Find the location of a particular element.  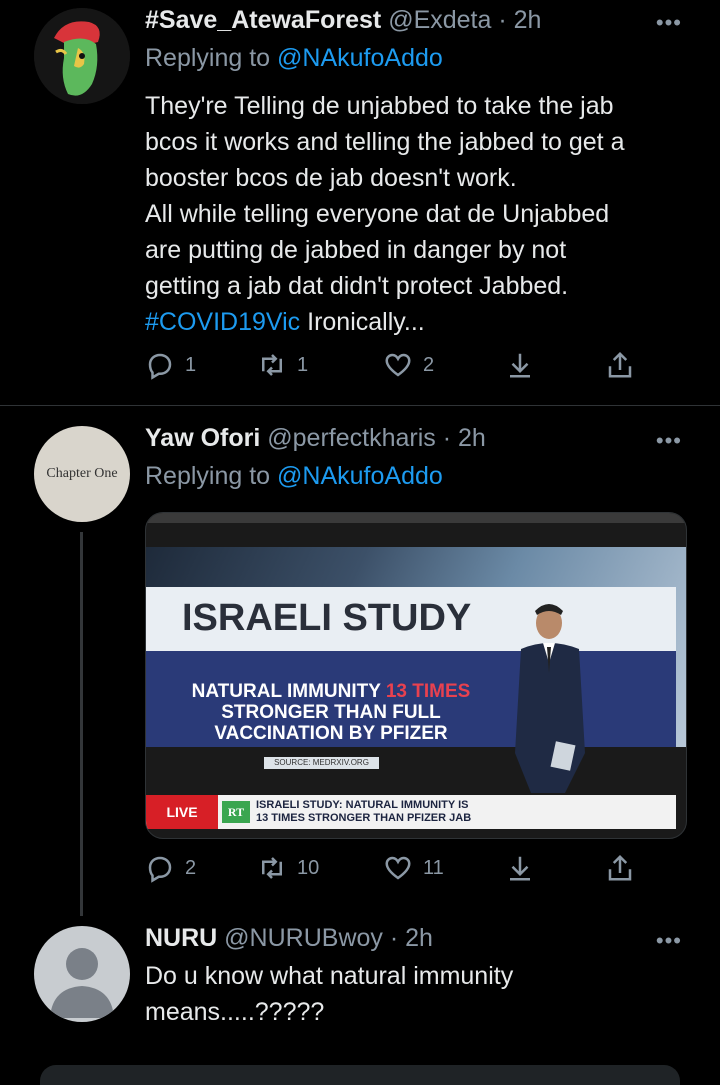

hashtag-link: #COVID19Vic is located at coordinates (222, 322).